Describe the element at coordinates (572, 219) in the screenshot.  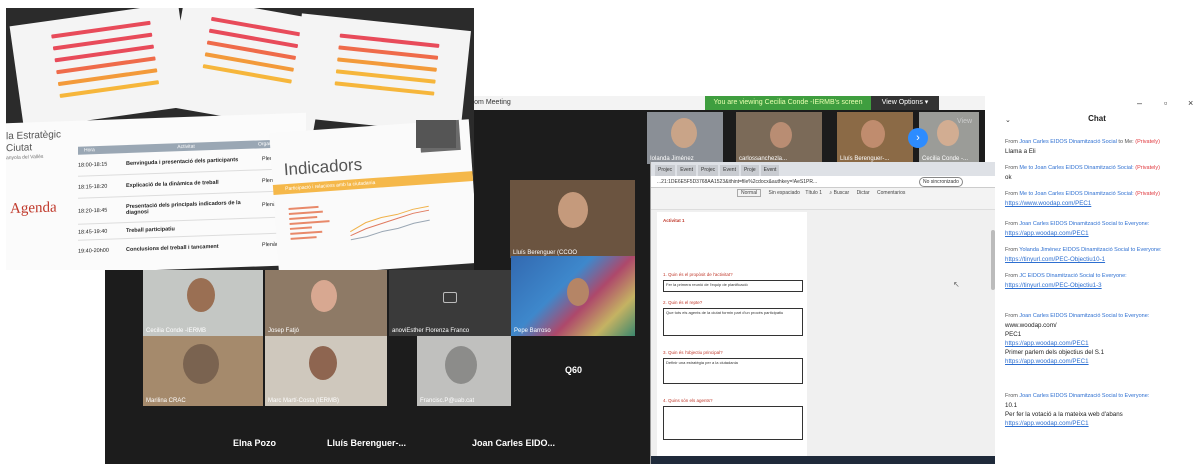
I see `video-tile: Lluís Berenguer (CCOO` at that location.